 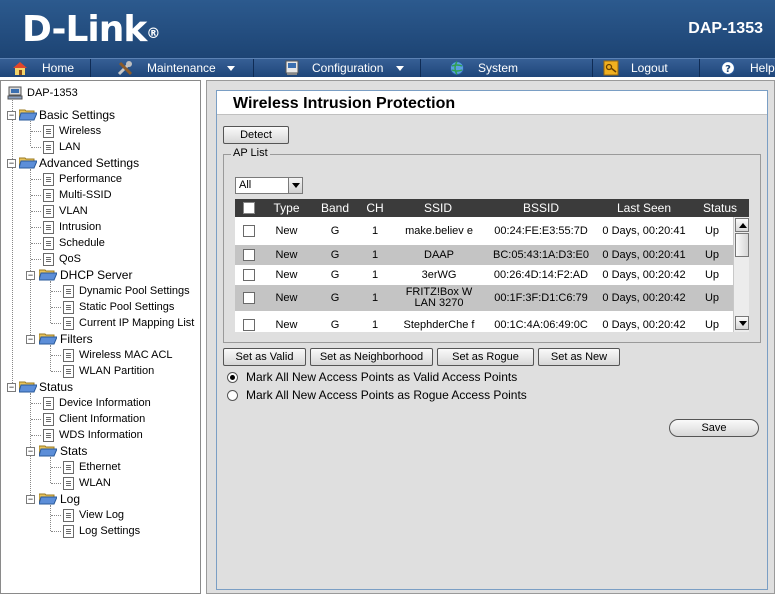 What do you see at coordinates (485, 357) in the screenshot?
I see `set-as-rogue-button: Set as Rogue` at bounding box center [485, 357].